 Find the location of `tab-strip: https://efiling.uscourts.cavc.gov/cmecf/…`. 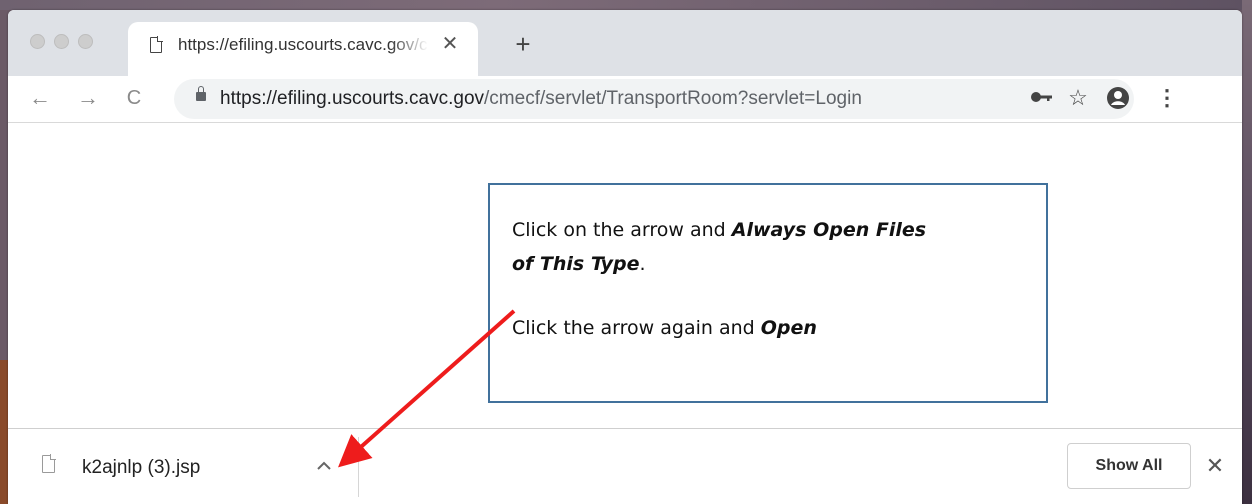

tab-strip: https://efiling.uscourts.cavc.gov/cmecf/… is located at coordinates (625, 43).